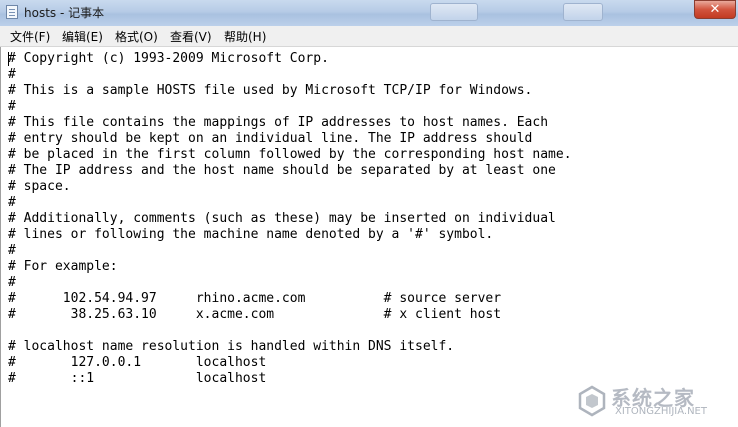 The height and width of the screenshot is (427, 738). I want to click on menu-view: 查看(V), so click(191, 36).